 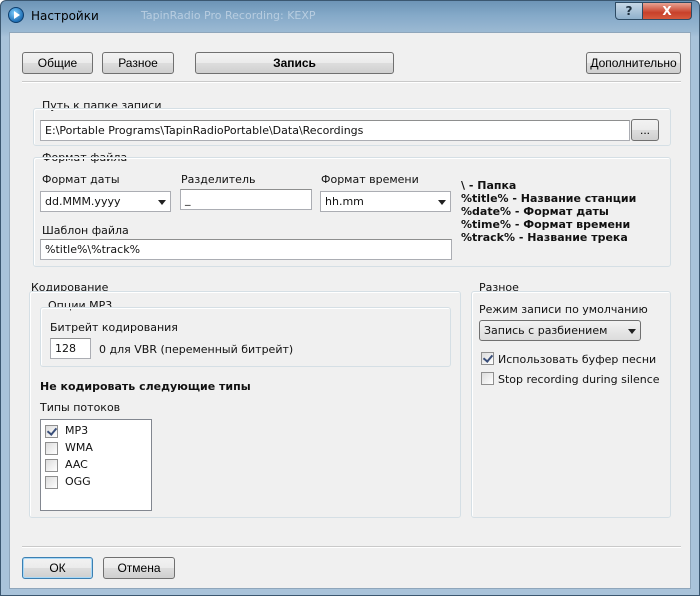 I want to click on no-encode-label: Не кодировать следующие типы, so click(x=145, y=386).